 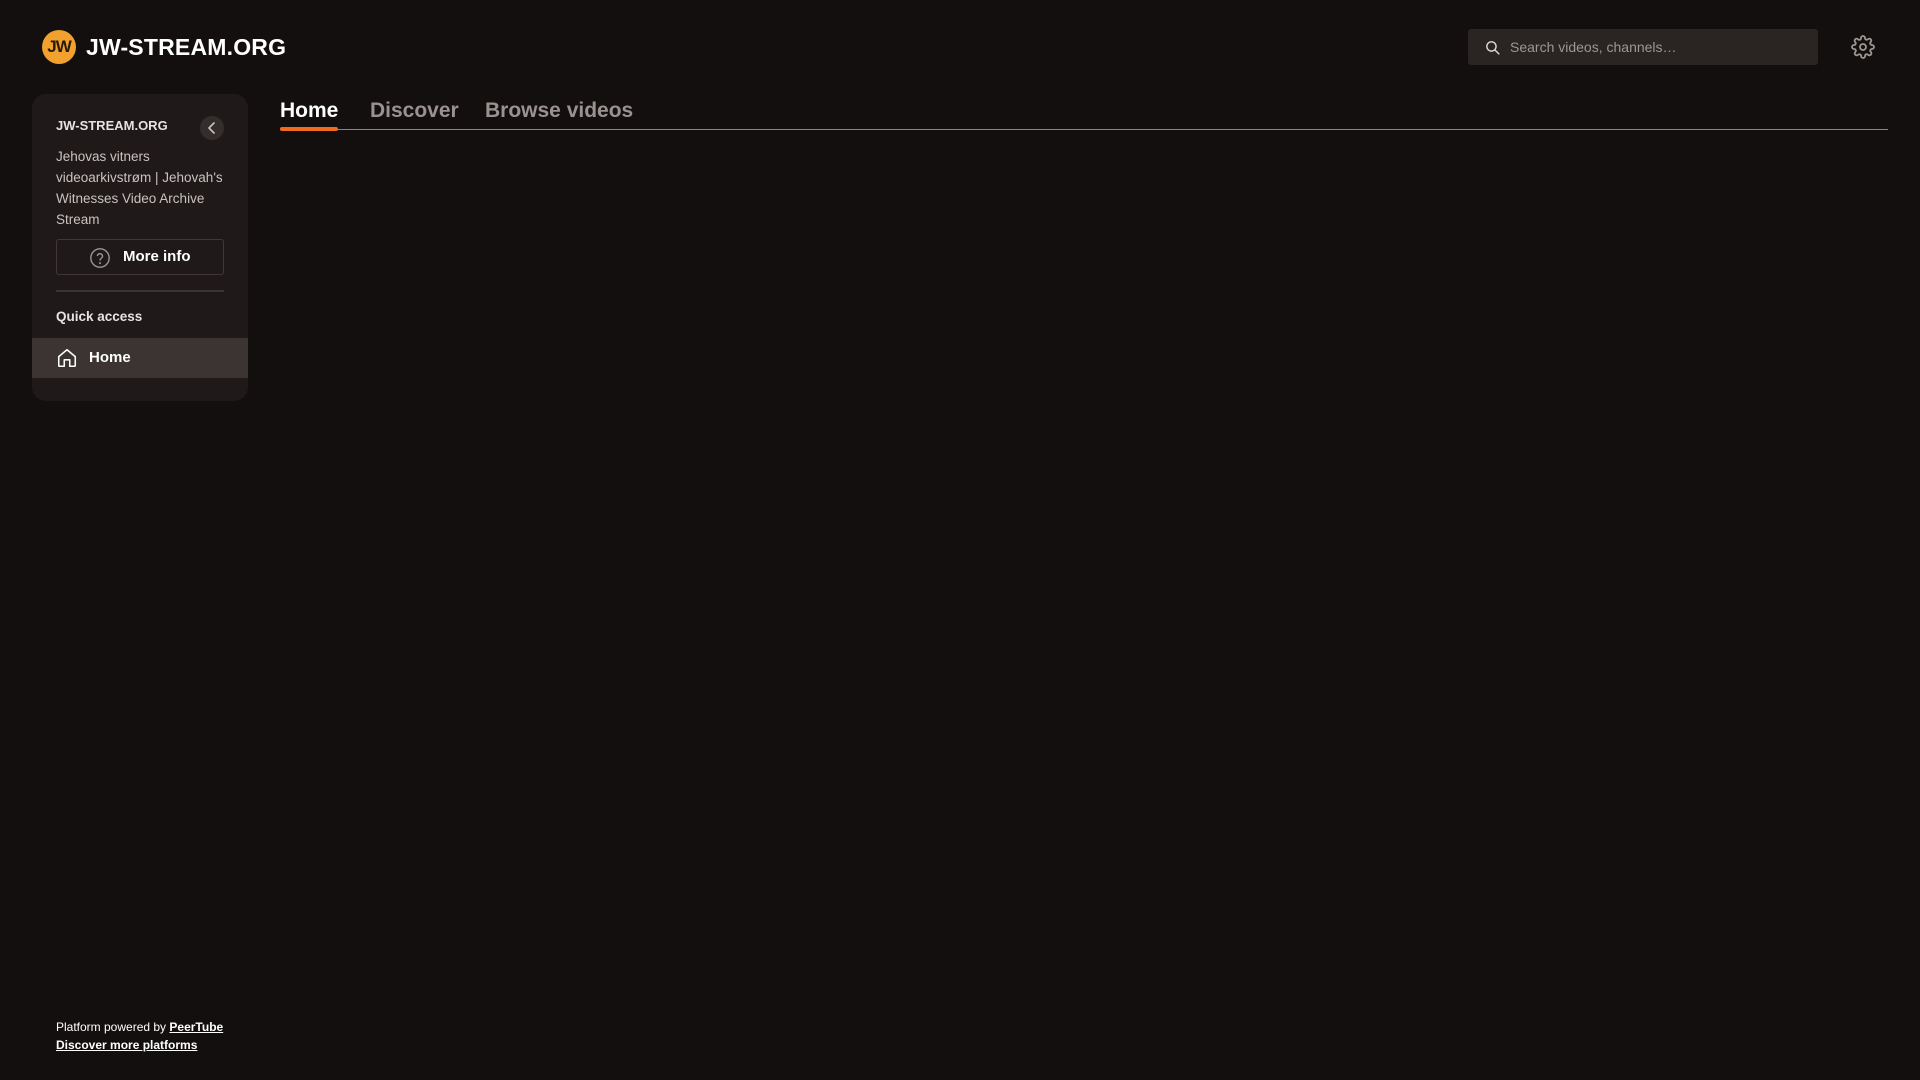 What do you see at coordinates (111, 1027) in the screenshot?
I see `powered-by-text: Platform powered by` at bounding box center [111, 1027].